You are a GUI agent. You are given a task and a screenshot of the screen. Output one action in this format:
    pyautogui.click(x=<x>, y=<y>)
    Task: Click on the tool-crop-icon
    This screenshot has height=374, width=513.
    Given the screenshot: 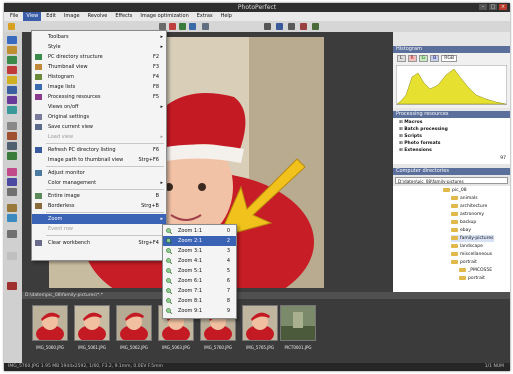 What is the action you would take?
    pyautogui.click(x=12, y=146)
    